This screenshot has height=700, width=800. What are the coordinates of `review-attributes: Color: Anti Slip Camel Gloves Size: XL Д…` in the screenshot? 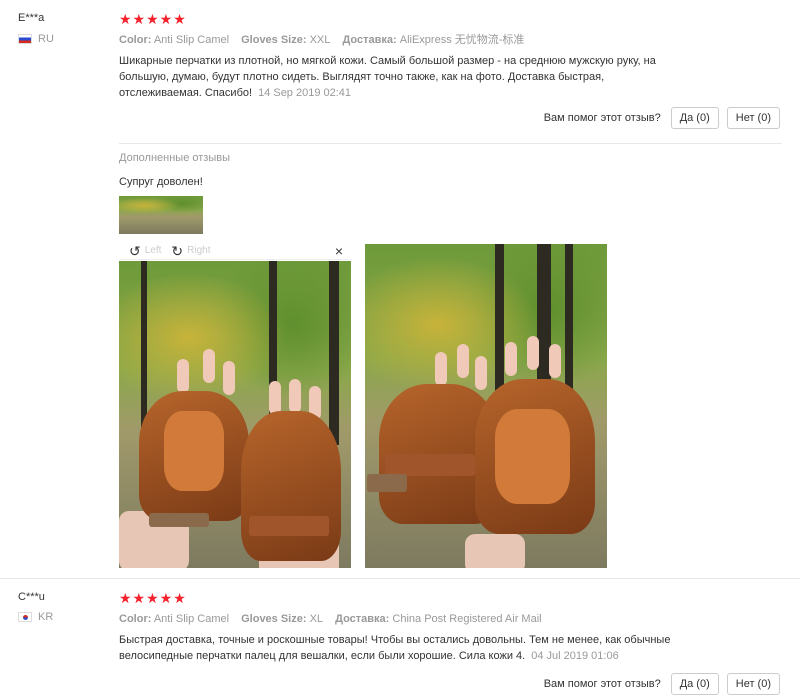 It's located at (451, 619).